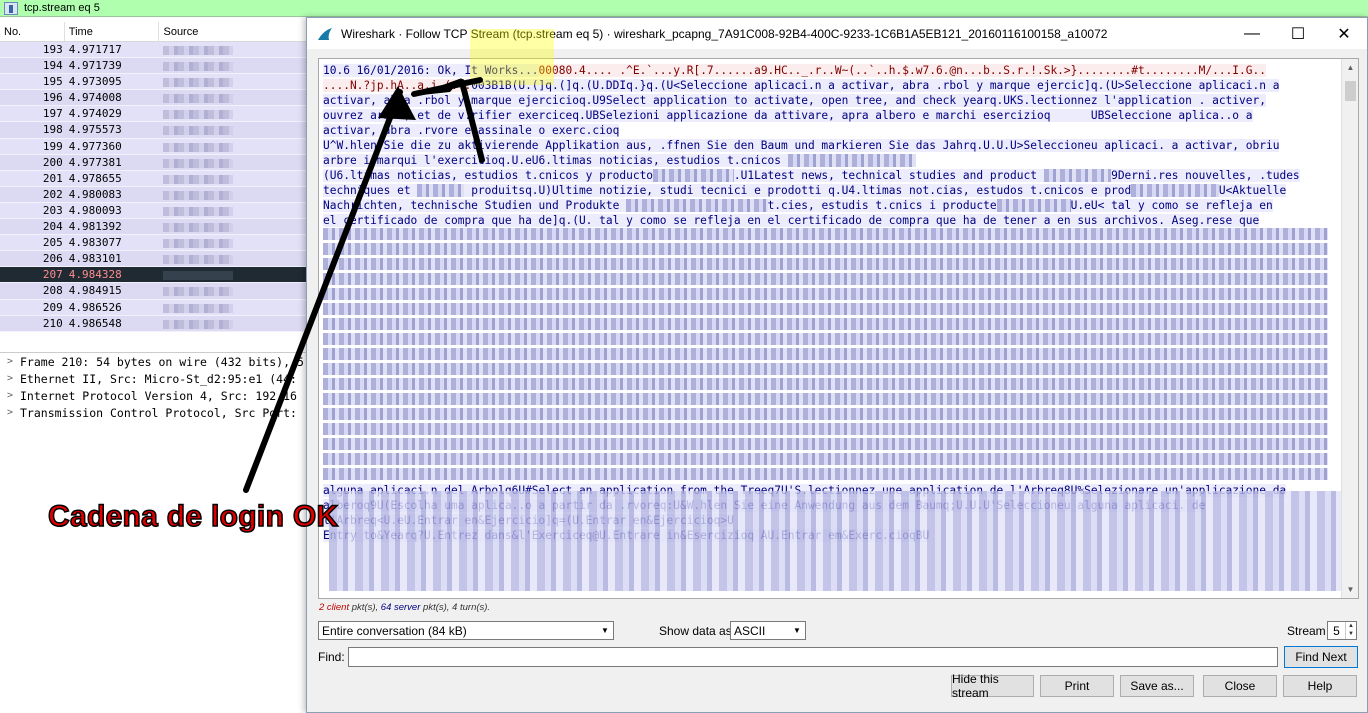  What do you see at coordinates (1344, 33) in the screenshot?
I see `close-window-button: ✕` at bounding box center [1344, 33].